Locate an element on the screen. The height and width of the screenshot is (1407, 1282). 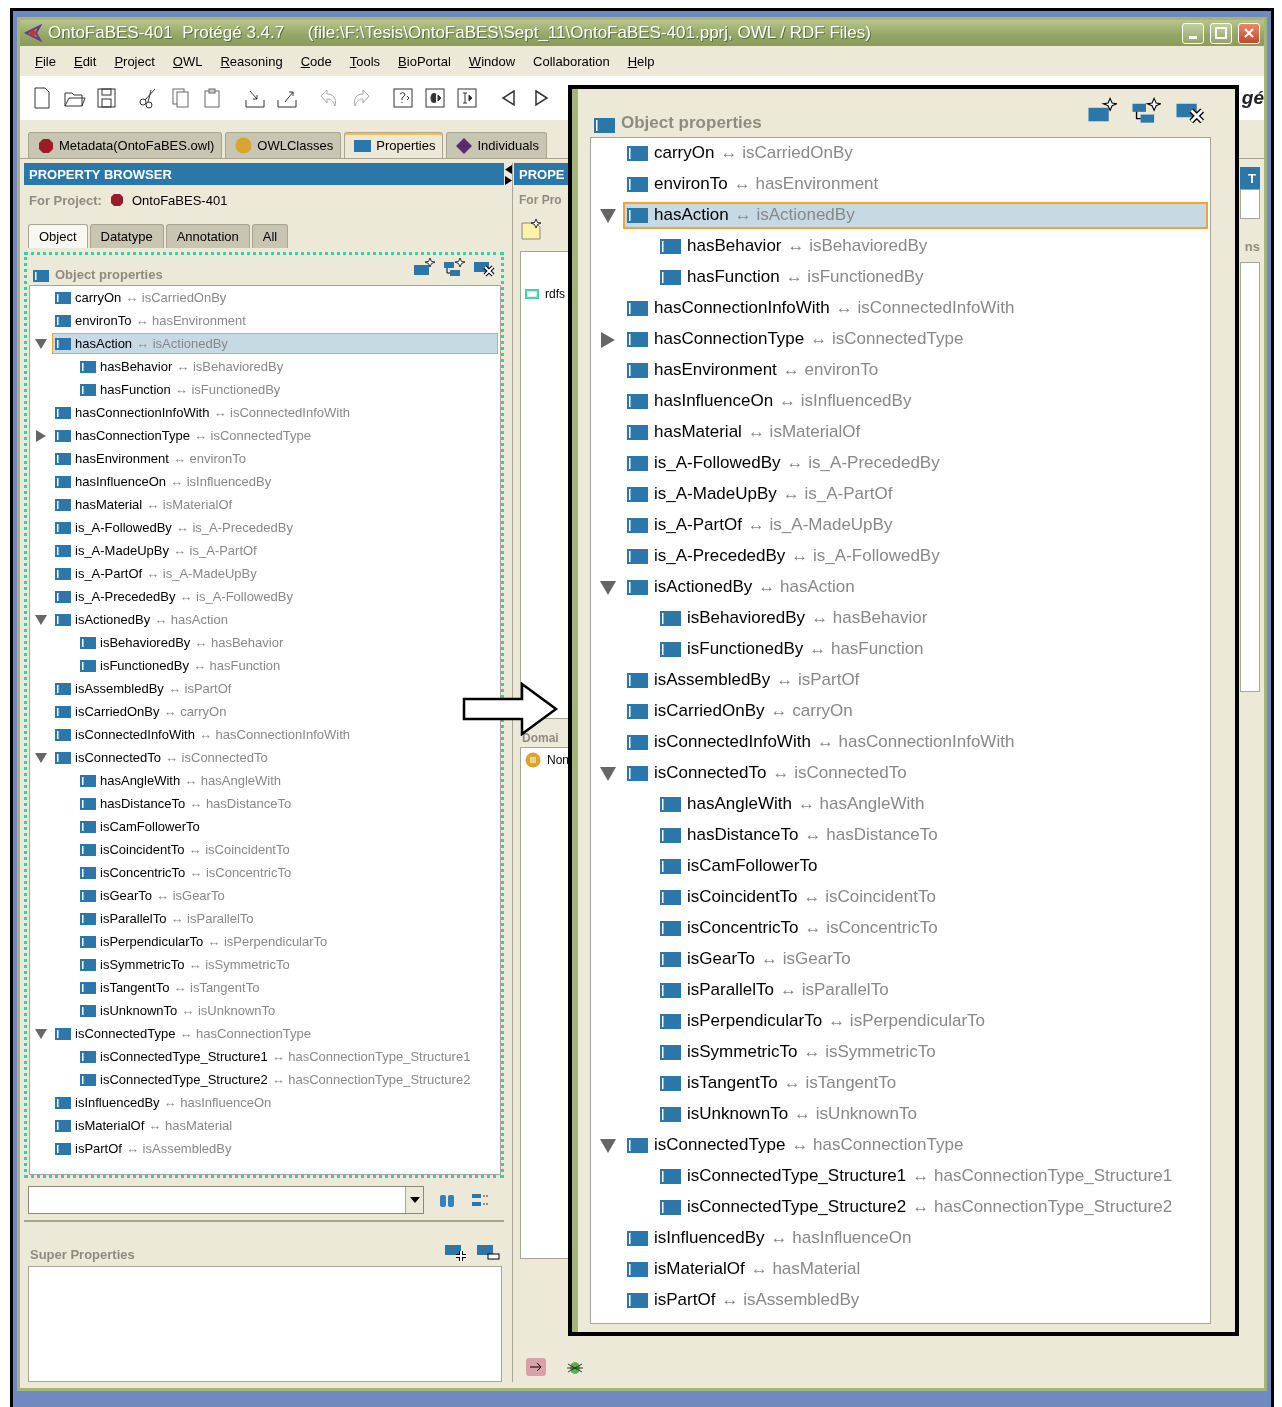
property-name: hasAngleWith is located at coordinates (739, 804).